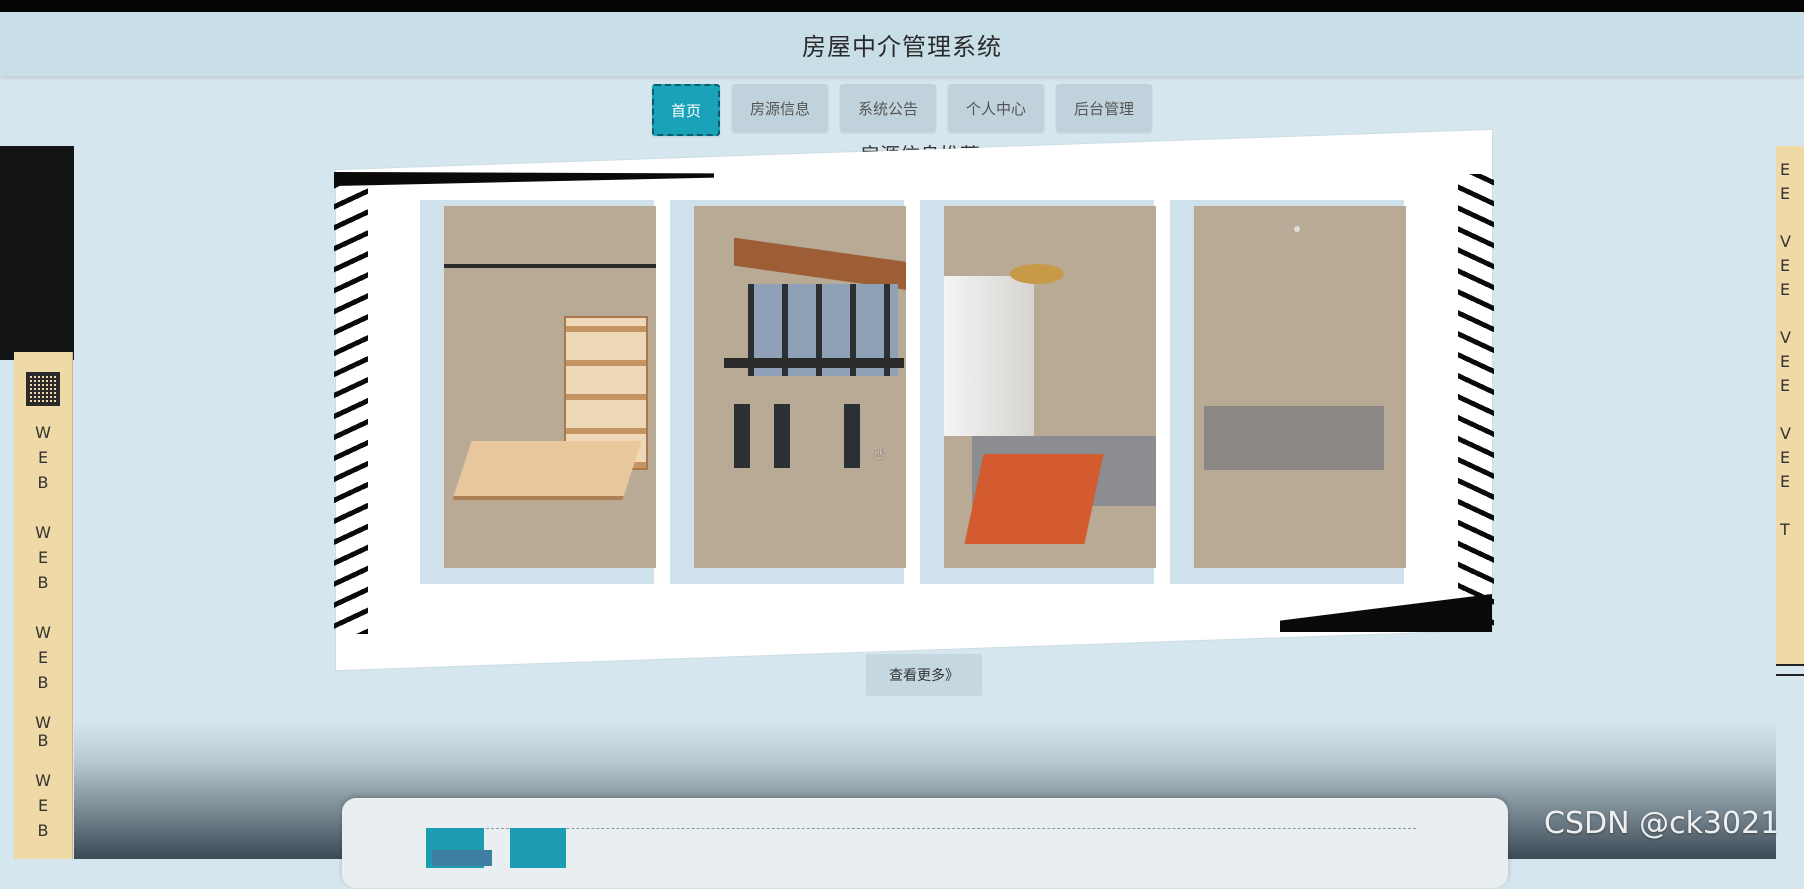  I want to click on site-header: 房屋中介管理系统, so click(902, 44).